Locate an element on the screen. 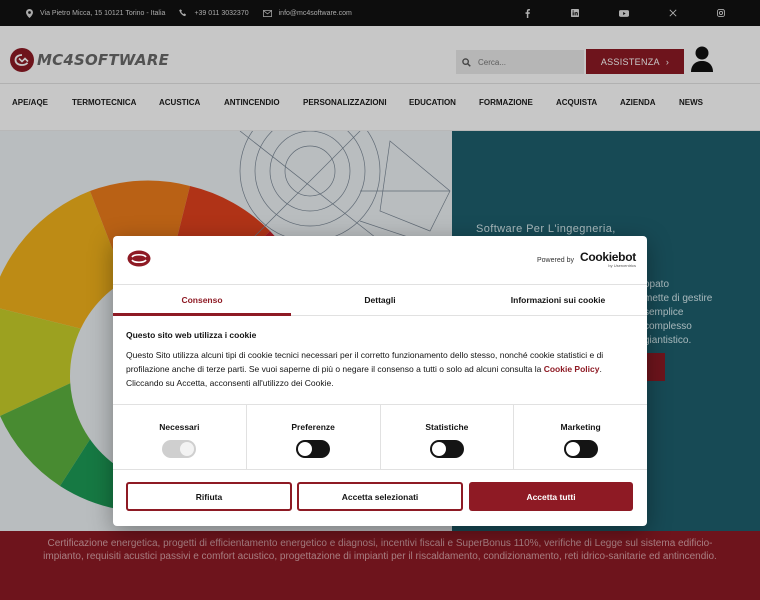 This screenshot has width=760, height=600. necessari-toggle is located at coordinates (179, 449).